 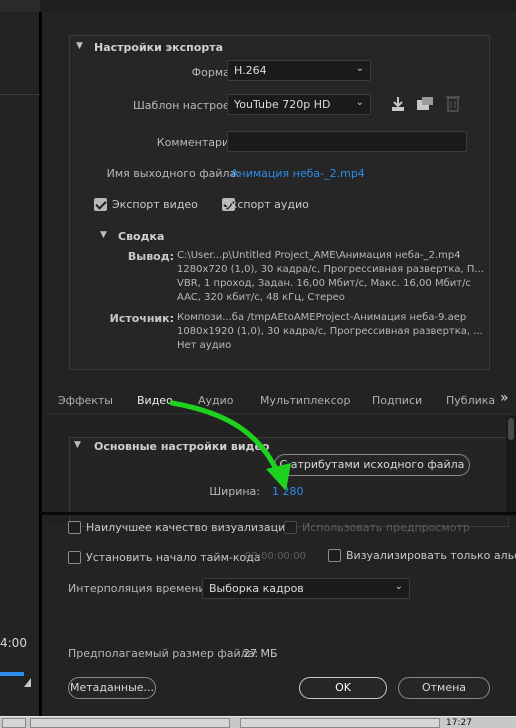 What do you see at coordinates (20, 6) in the screenshot?
I see `left-top-strip` at bounding box center [20, 6].